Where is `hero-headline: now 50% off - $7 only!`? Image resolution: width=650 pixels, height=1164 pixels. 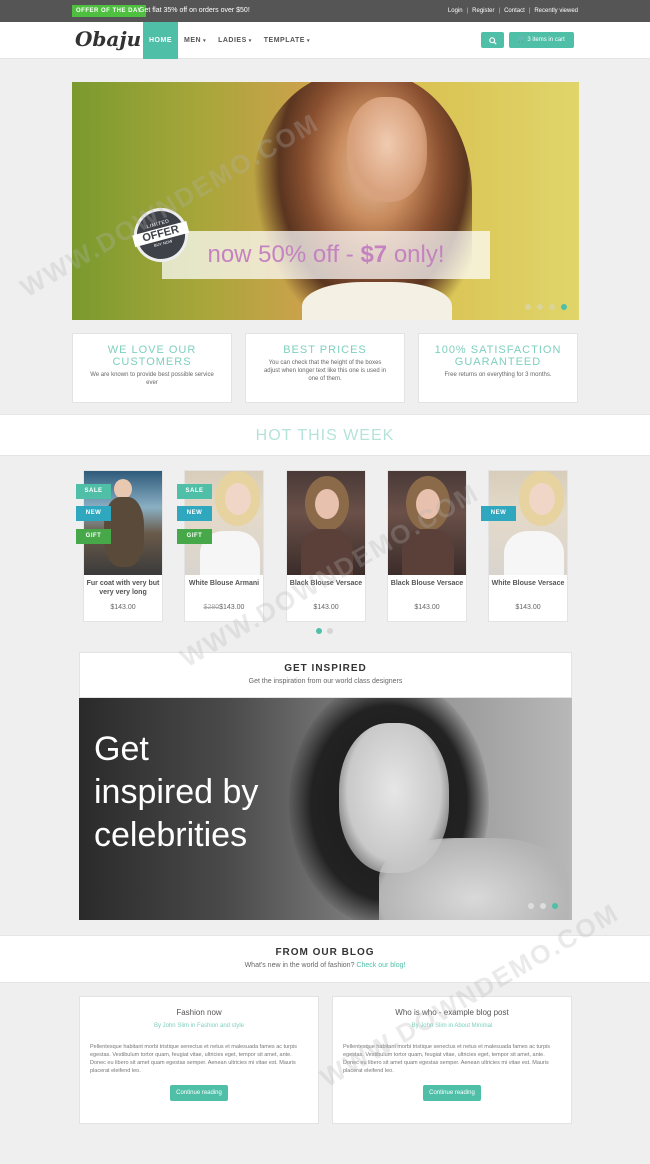 hero-headline: now 50% off - $7 only! is located at coordinates (326, 255).